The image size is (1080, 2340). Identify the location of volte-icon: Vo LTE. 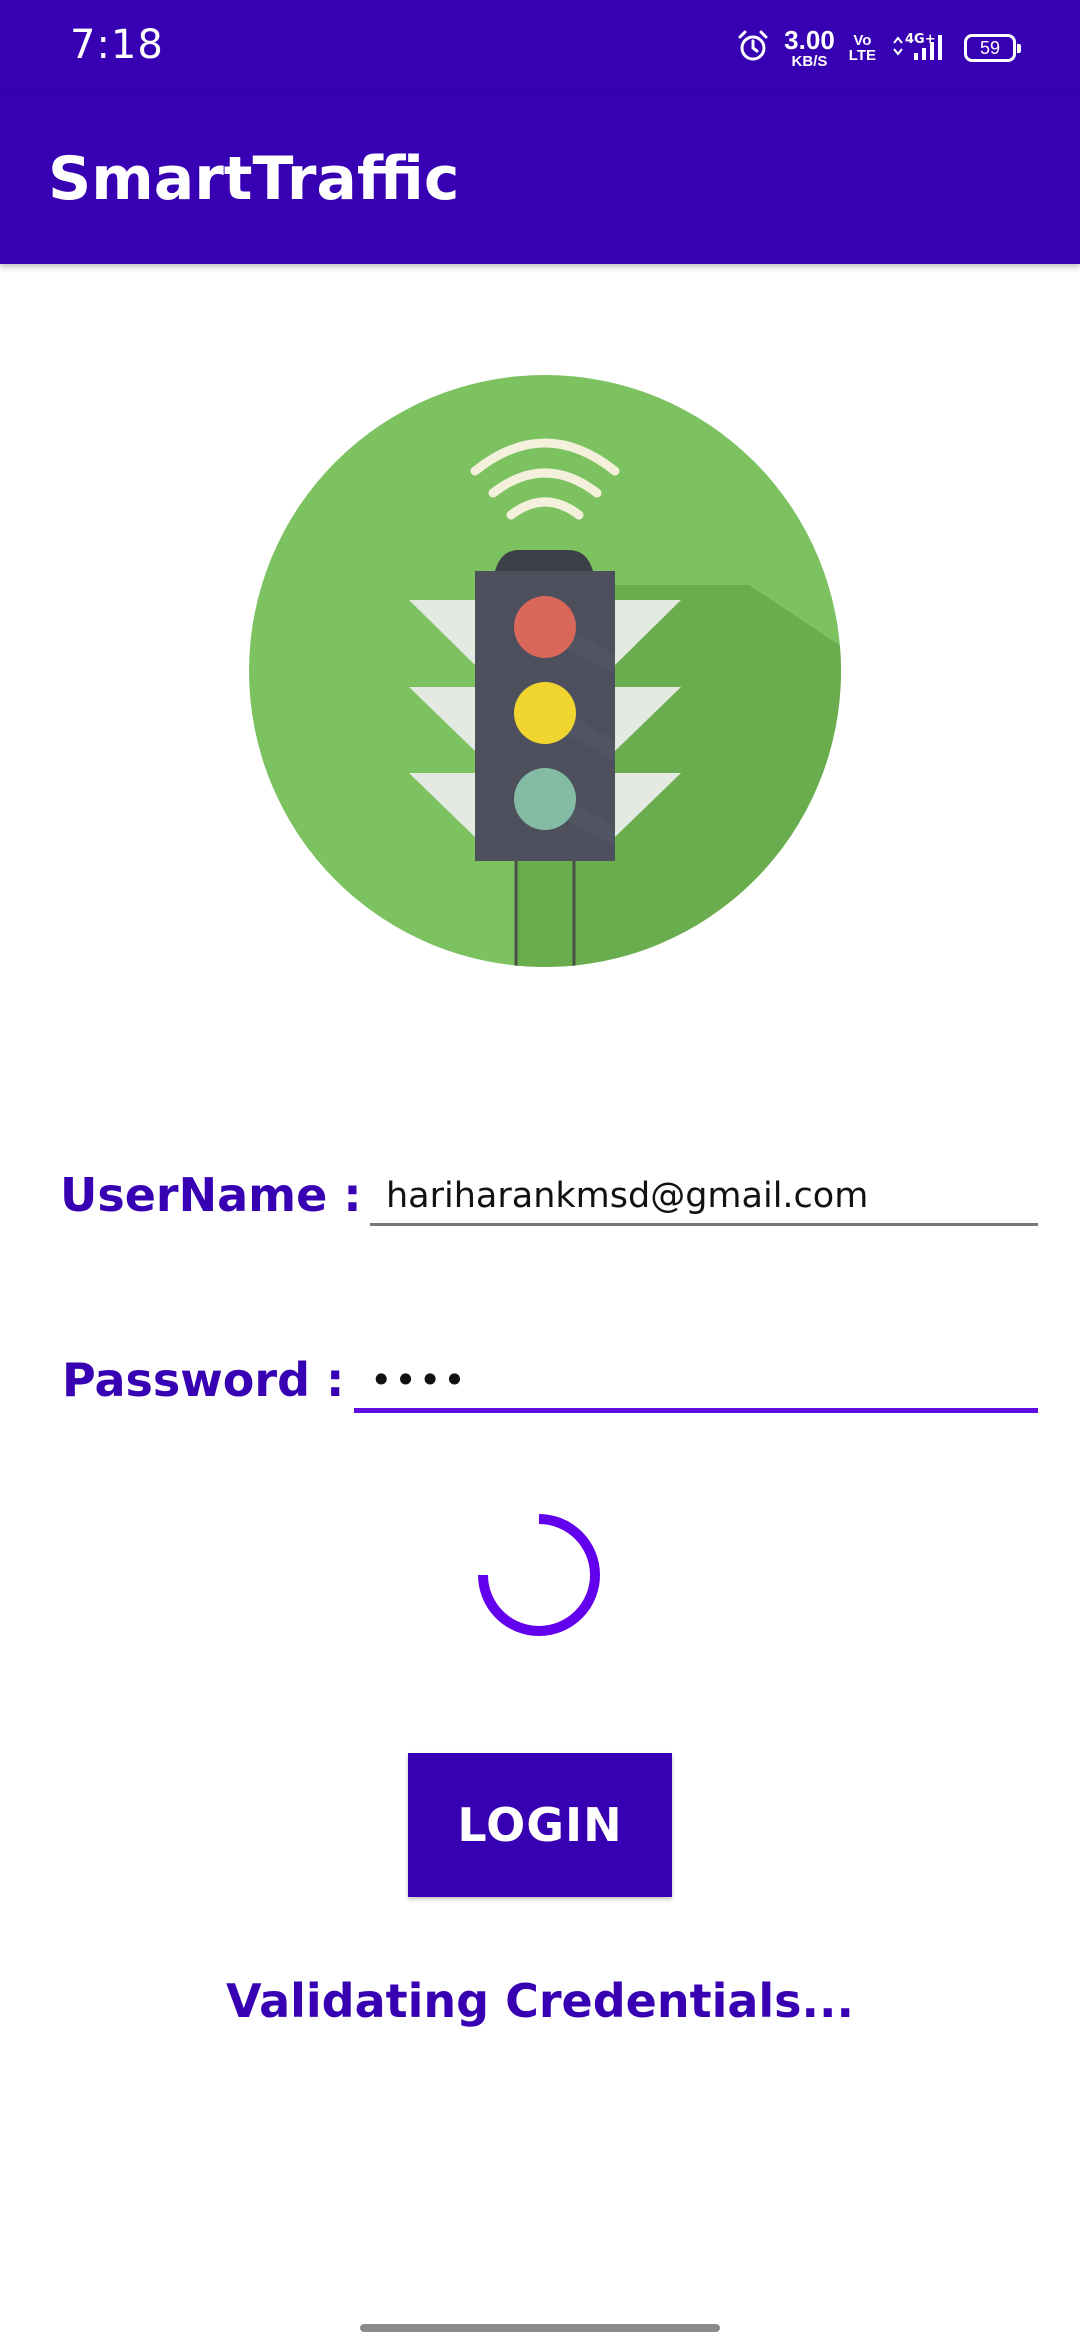
(862, 48).